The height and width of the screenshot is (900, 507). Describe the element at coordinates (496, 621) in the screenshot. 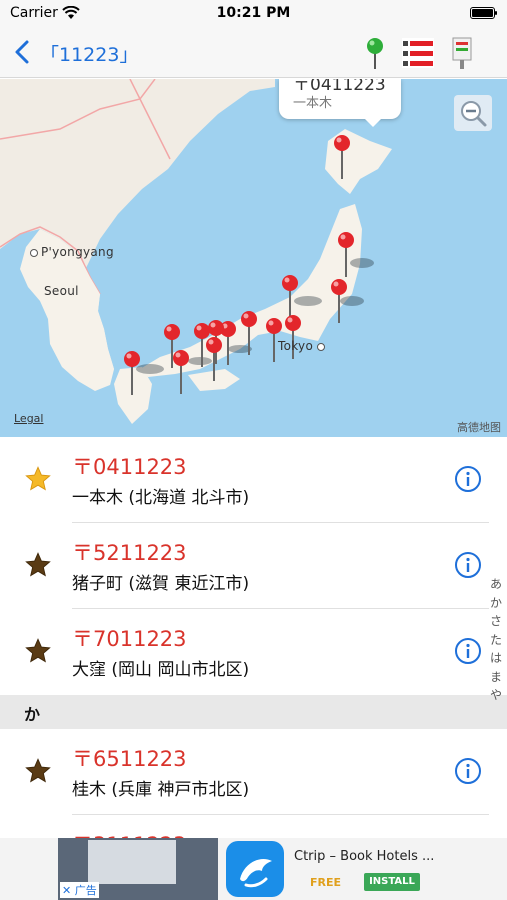

I see `index-item: さ` at that location.